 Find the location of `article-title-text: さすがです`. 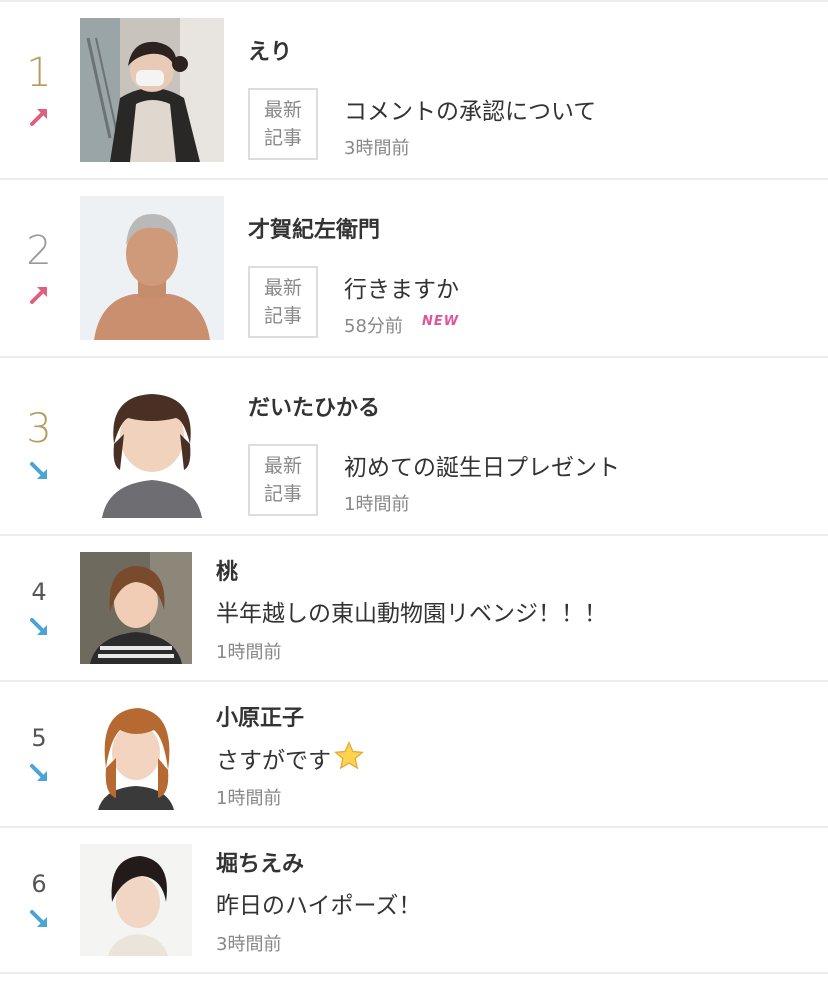

article-title-text: さすがです is located at coordinates (273, 761).